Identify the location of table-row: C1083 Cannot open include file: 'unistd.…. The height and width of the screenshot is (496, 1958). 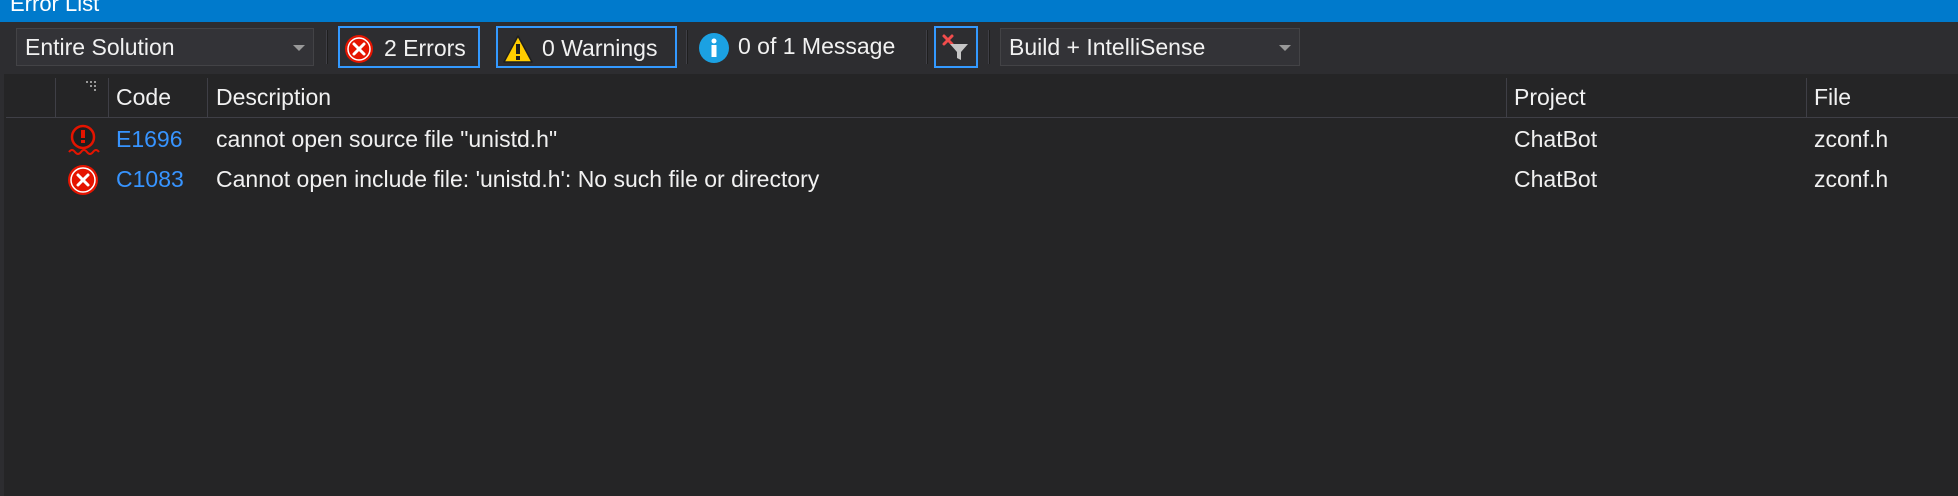
(982, 180).